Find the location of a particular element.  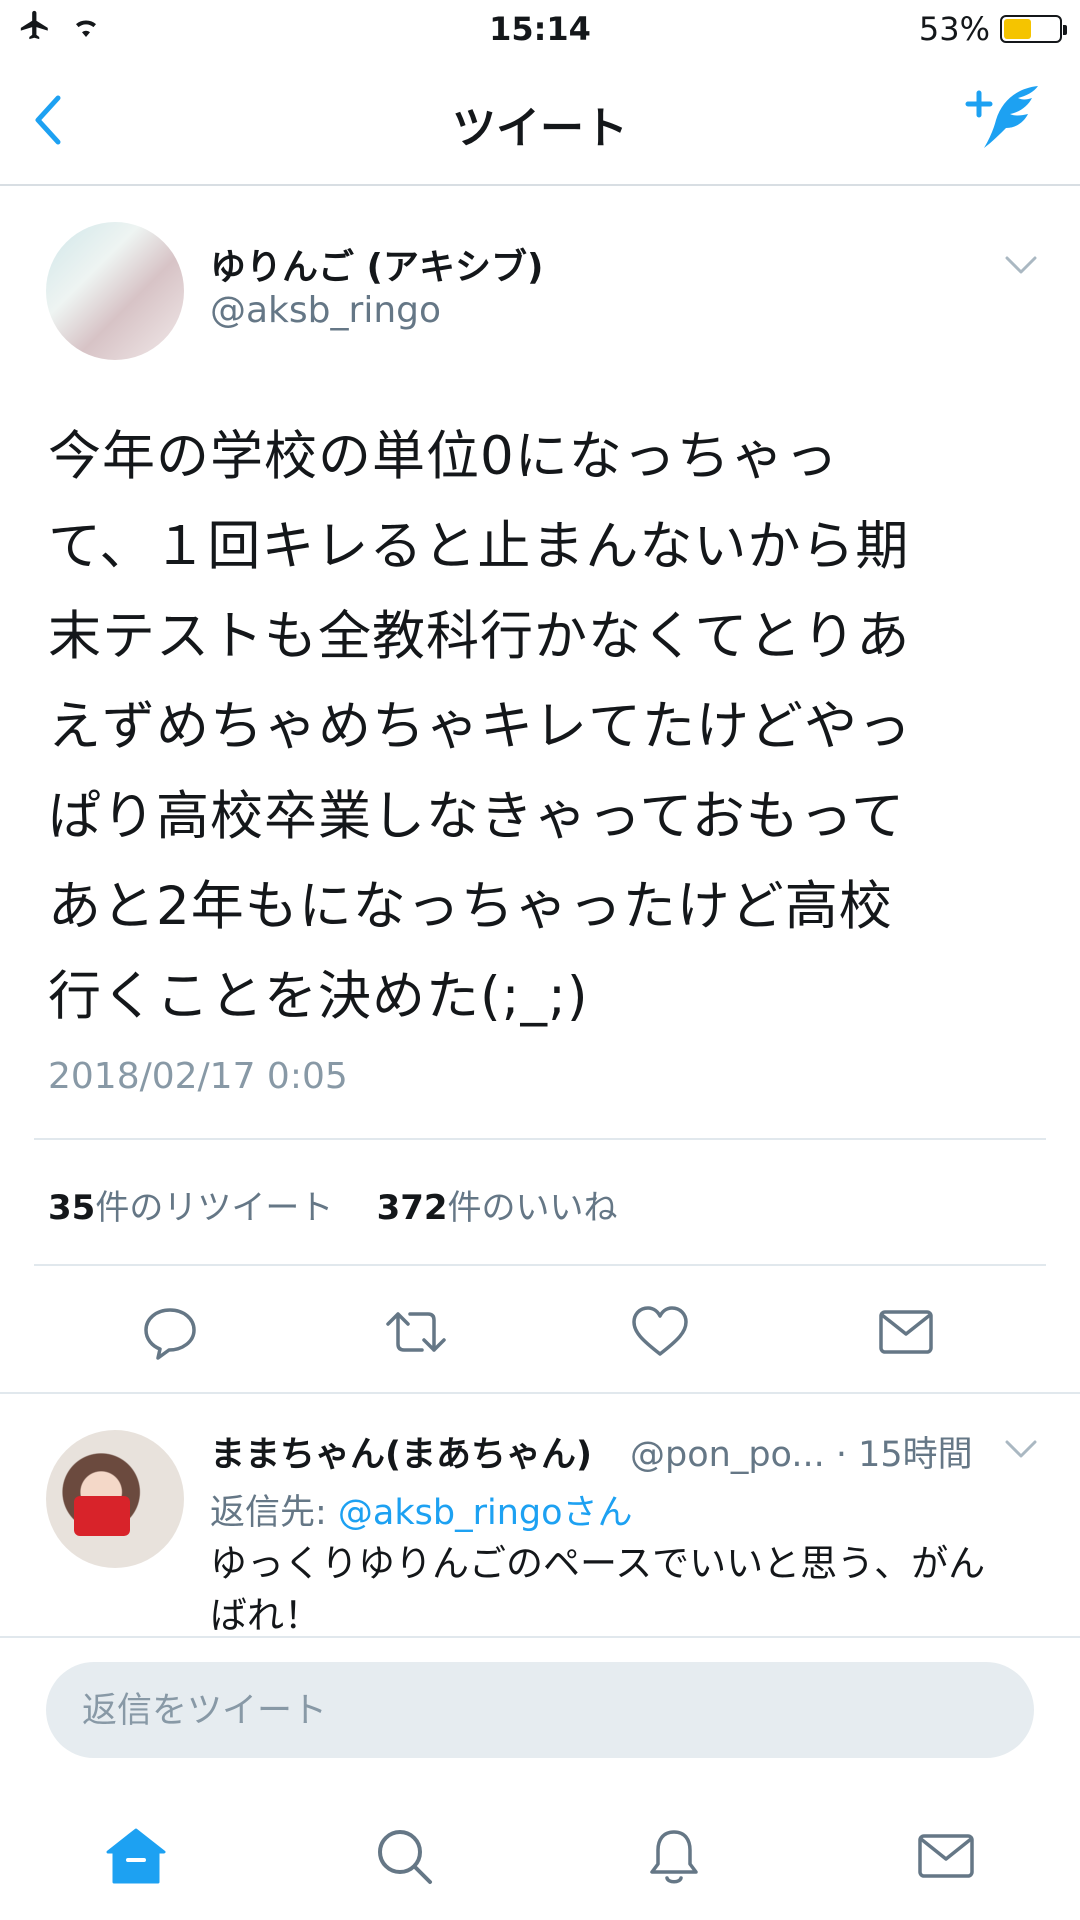

reply-button is located at coordinates (170, 1334).